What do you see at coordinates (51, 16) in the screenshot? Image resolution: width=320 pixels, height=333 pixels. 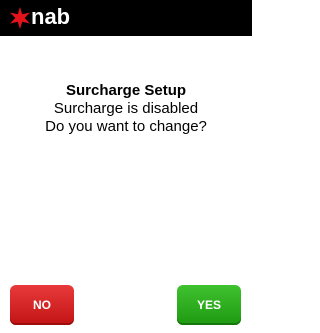 I see `brand-logo-text: nab` at bounding box center [51, 16].